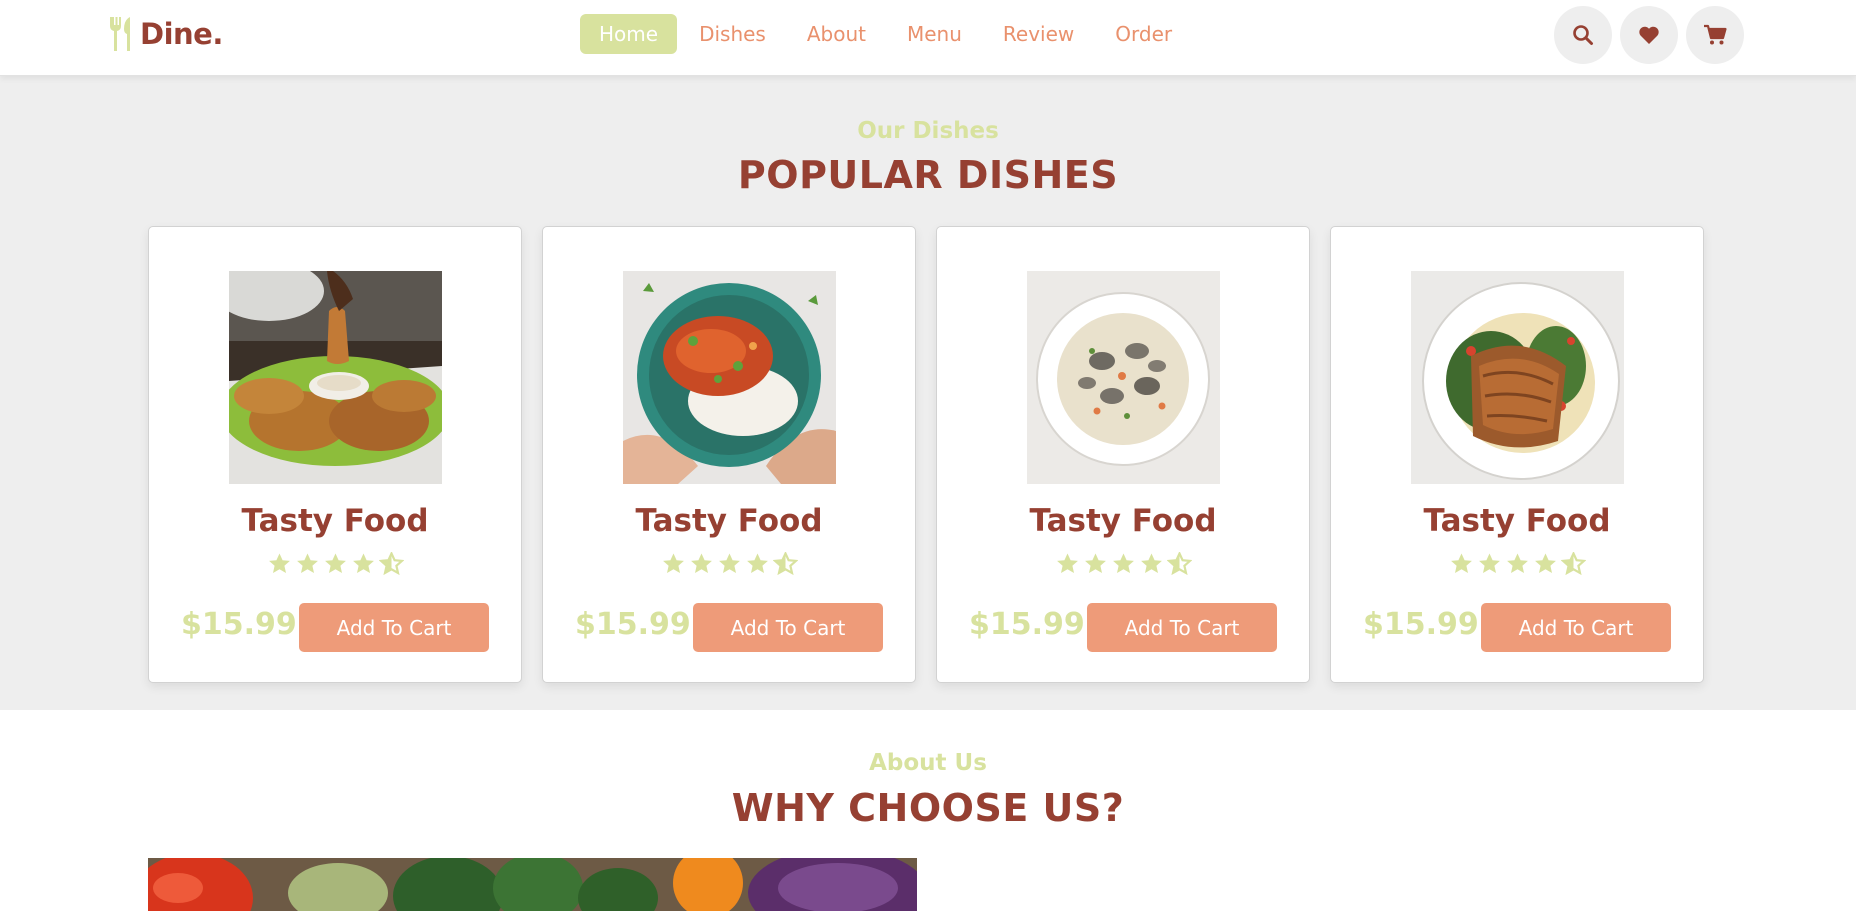  I want to click on cart-button, so click(1715, 35).